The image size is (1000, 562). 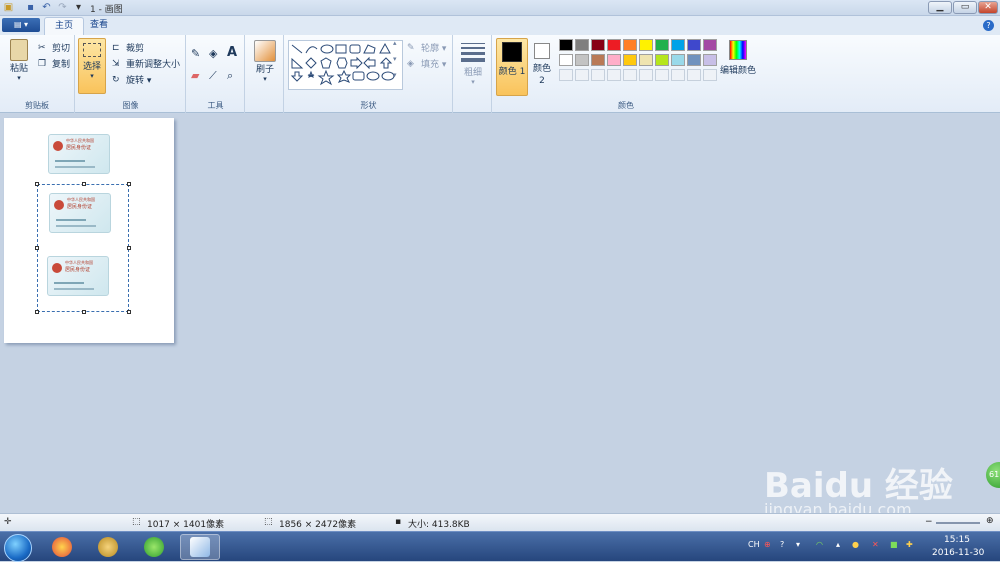 I want to click on cut-button: ✂ 剪切, so click(x=54, y=48).